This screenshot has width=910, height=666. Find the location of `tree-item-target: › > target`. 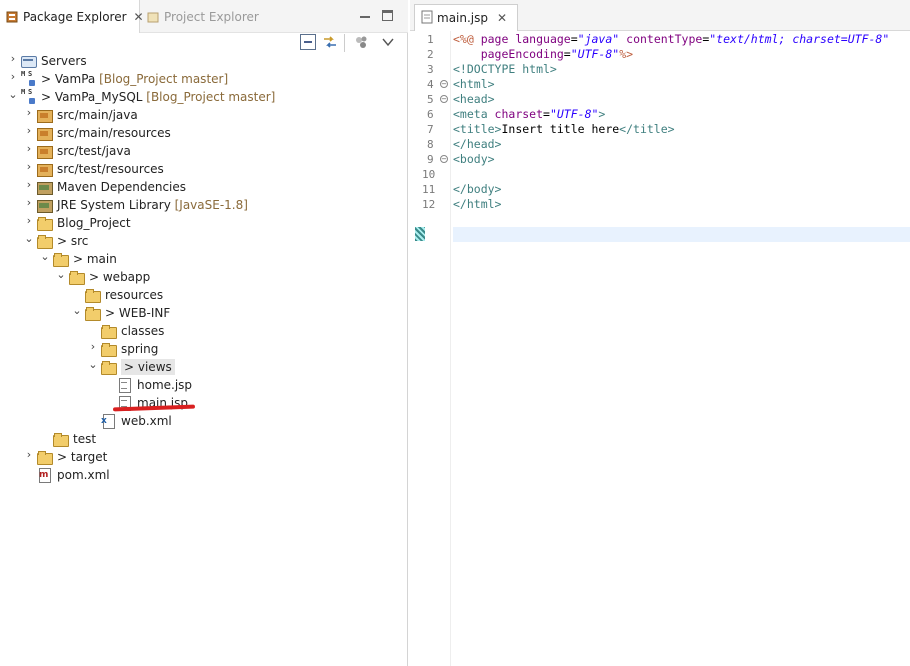

tree-item-target: › > target is located at coordinates (204, 457).